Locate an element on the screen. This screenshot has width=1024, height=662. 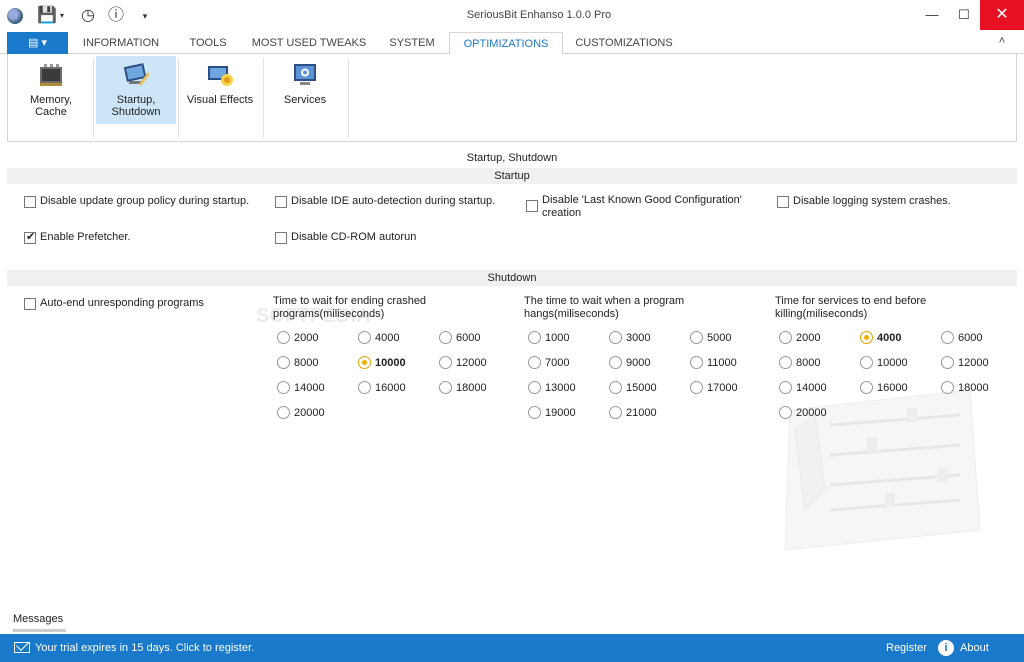
radio-option: 3000 is located at coordinates (629, 337).